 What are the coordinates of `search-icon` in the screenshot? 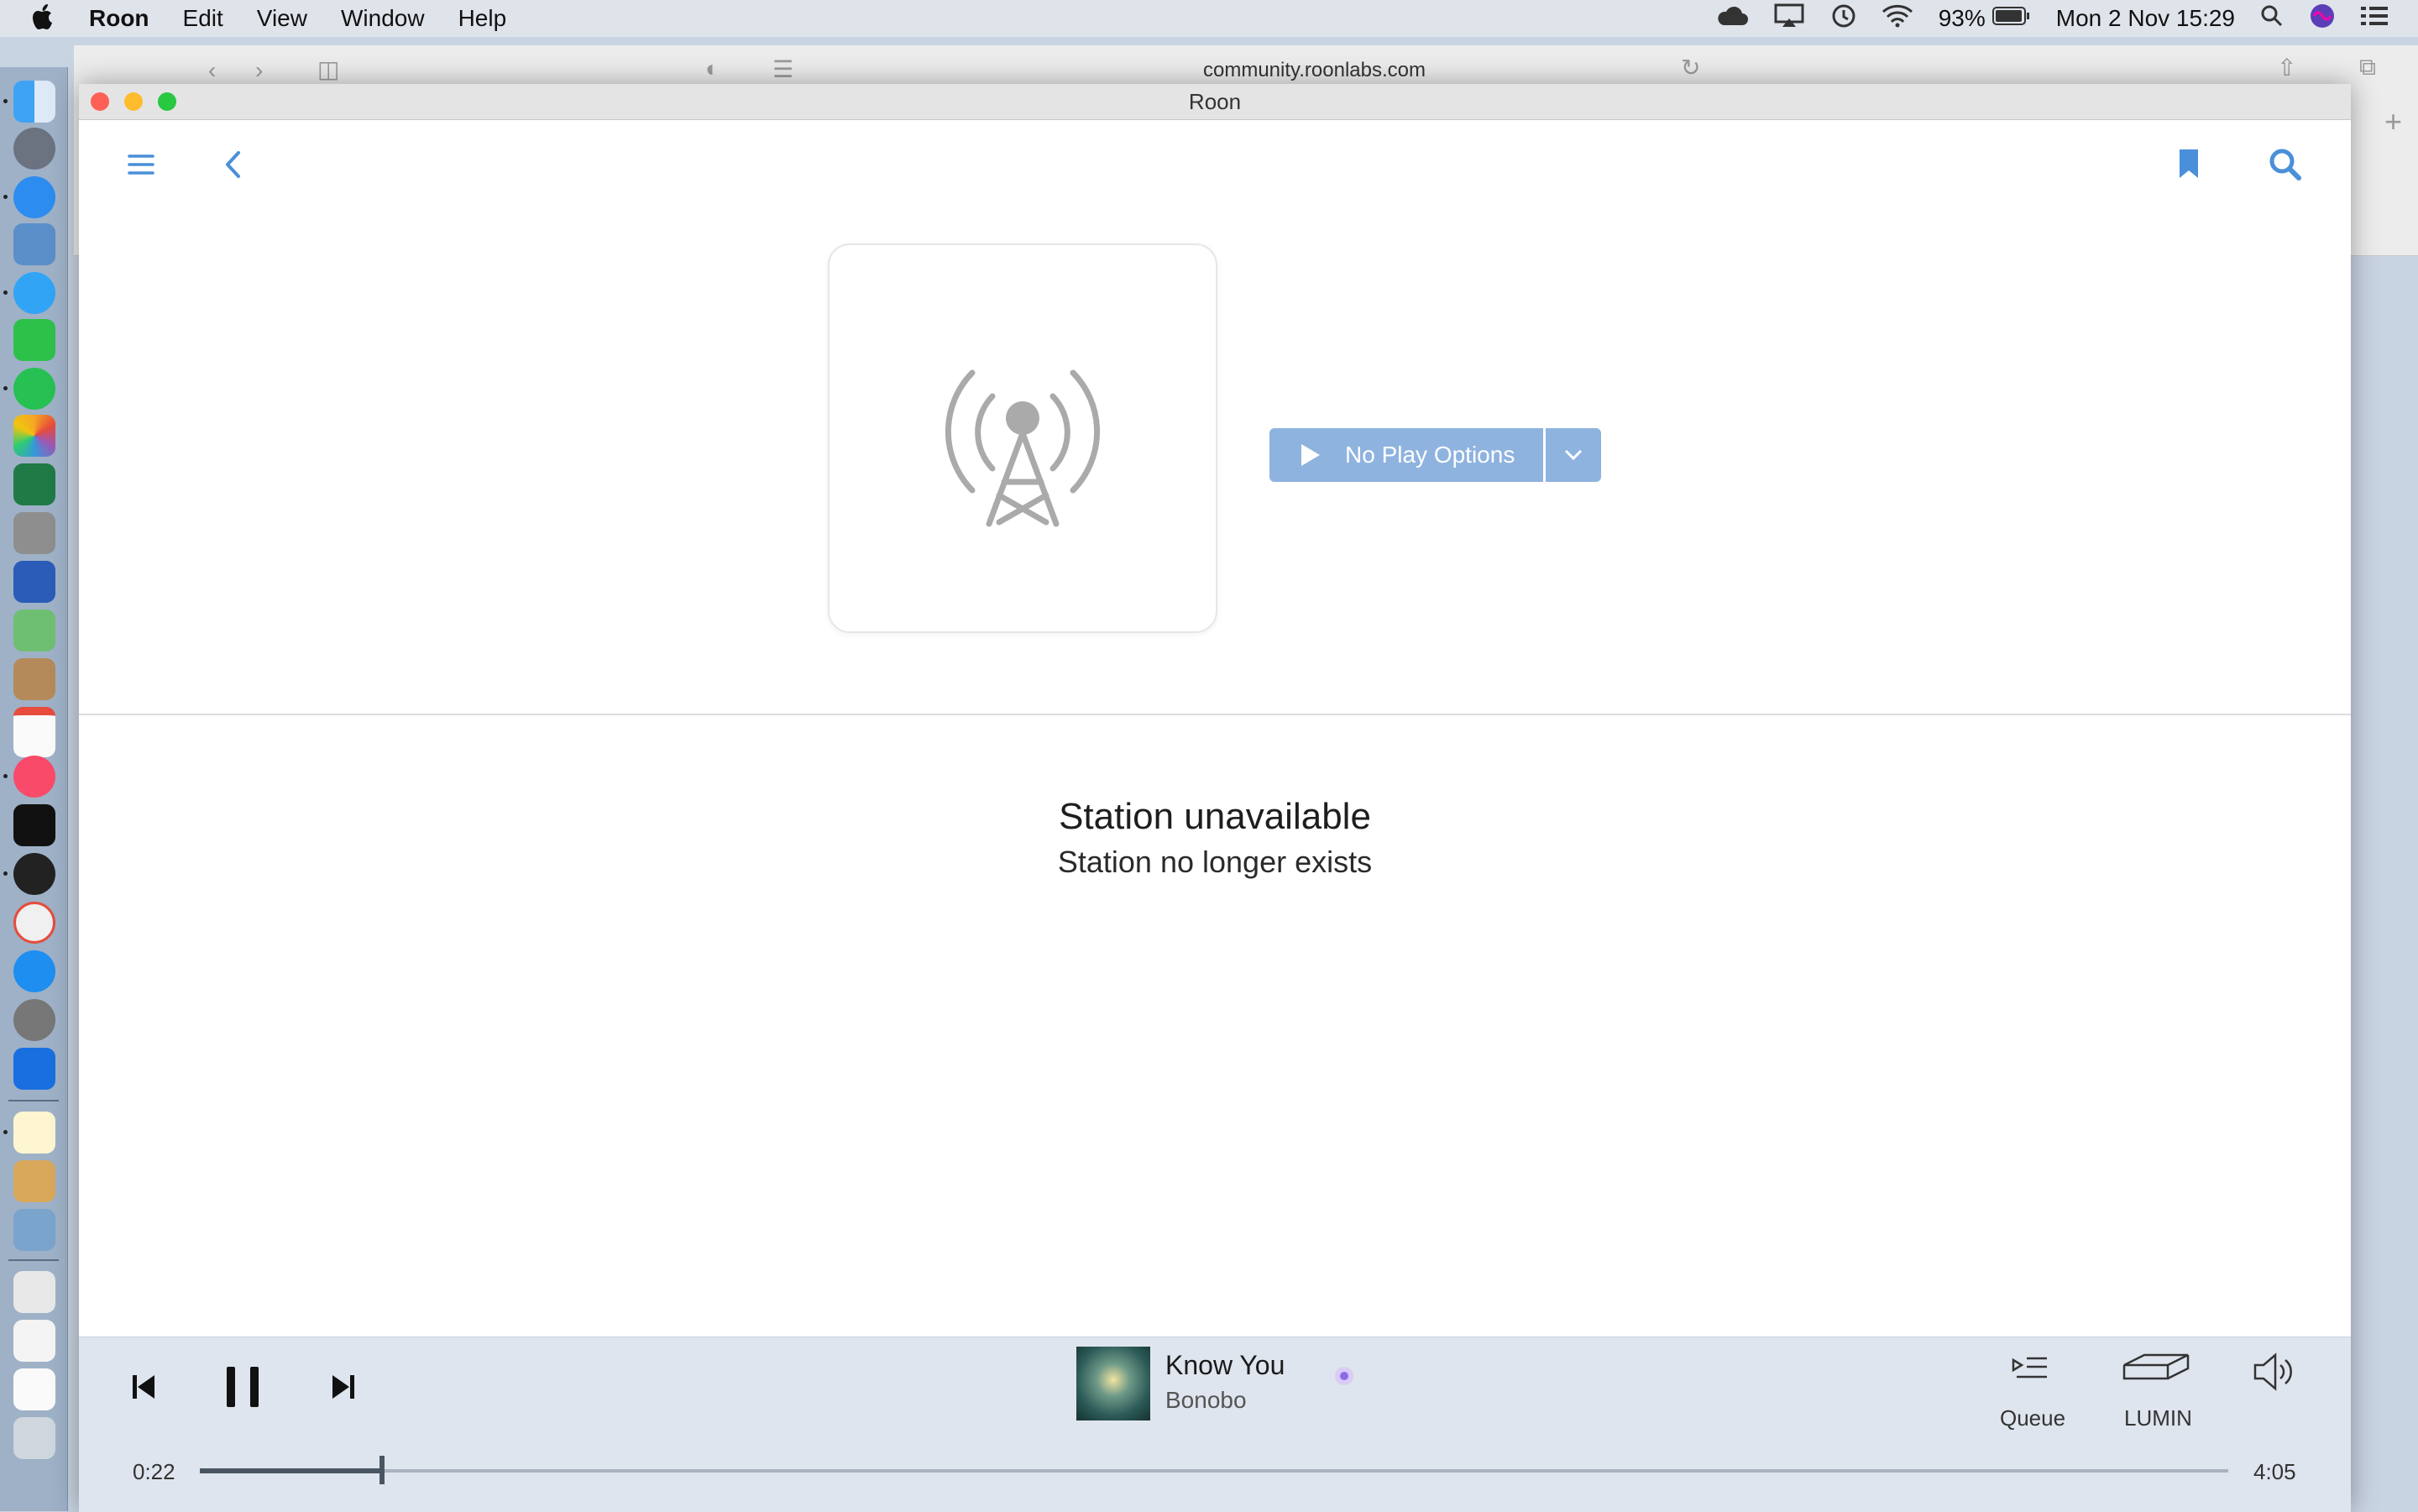 It's located at (2285, 167).